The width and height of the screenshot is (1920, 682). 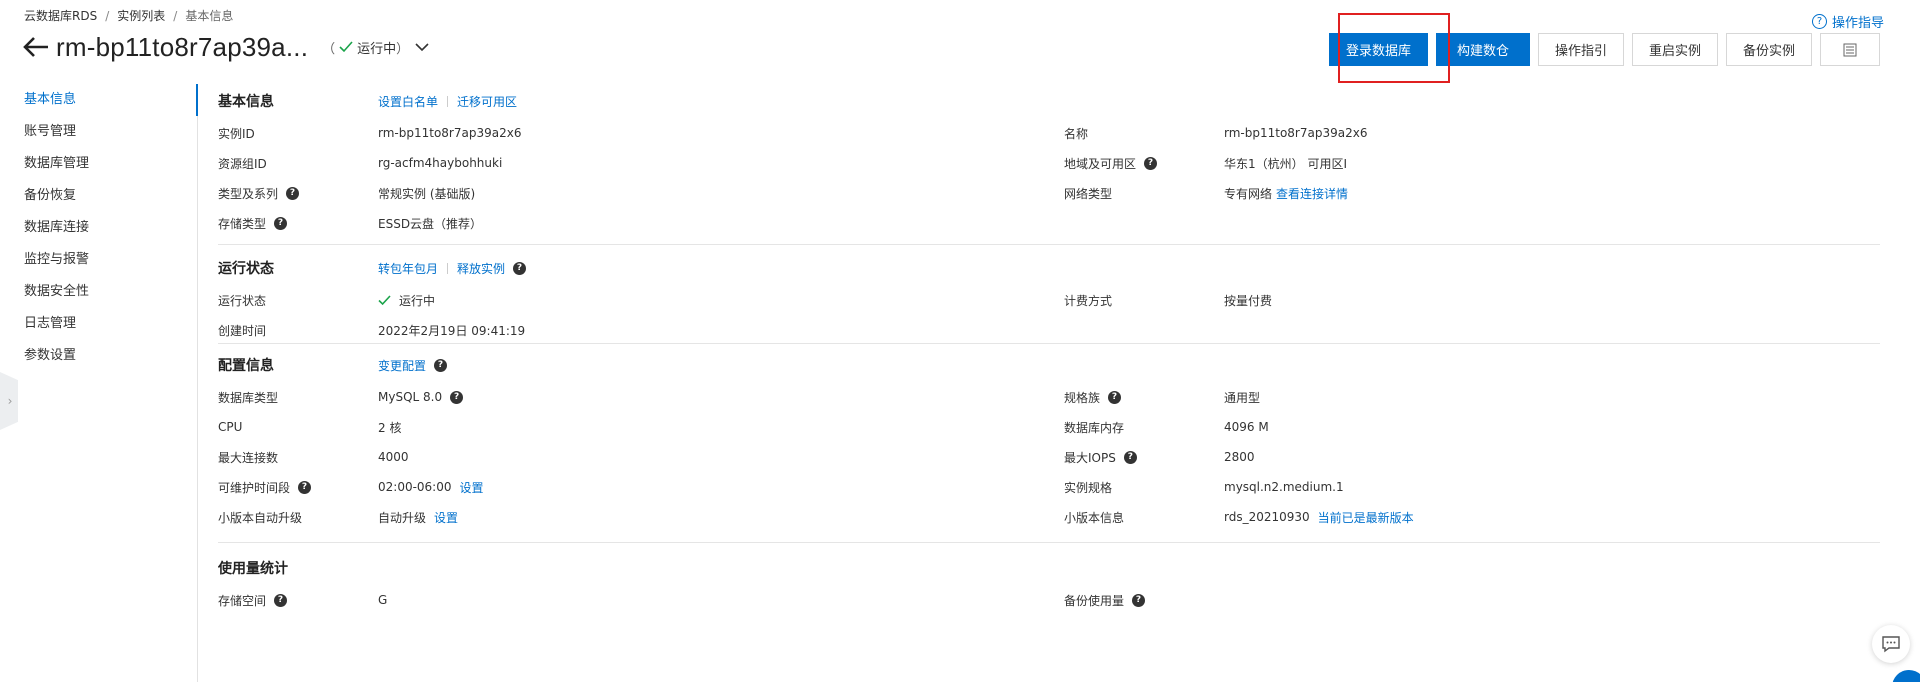 I want to click on sidebar-item-basic-info: 基本信息, so click(x=99, y=100).